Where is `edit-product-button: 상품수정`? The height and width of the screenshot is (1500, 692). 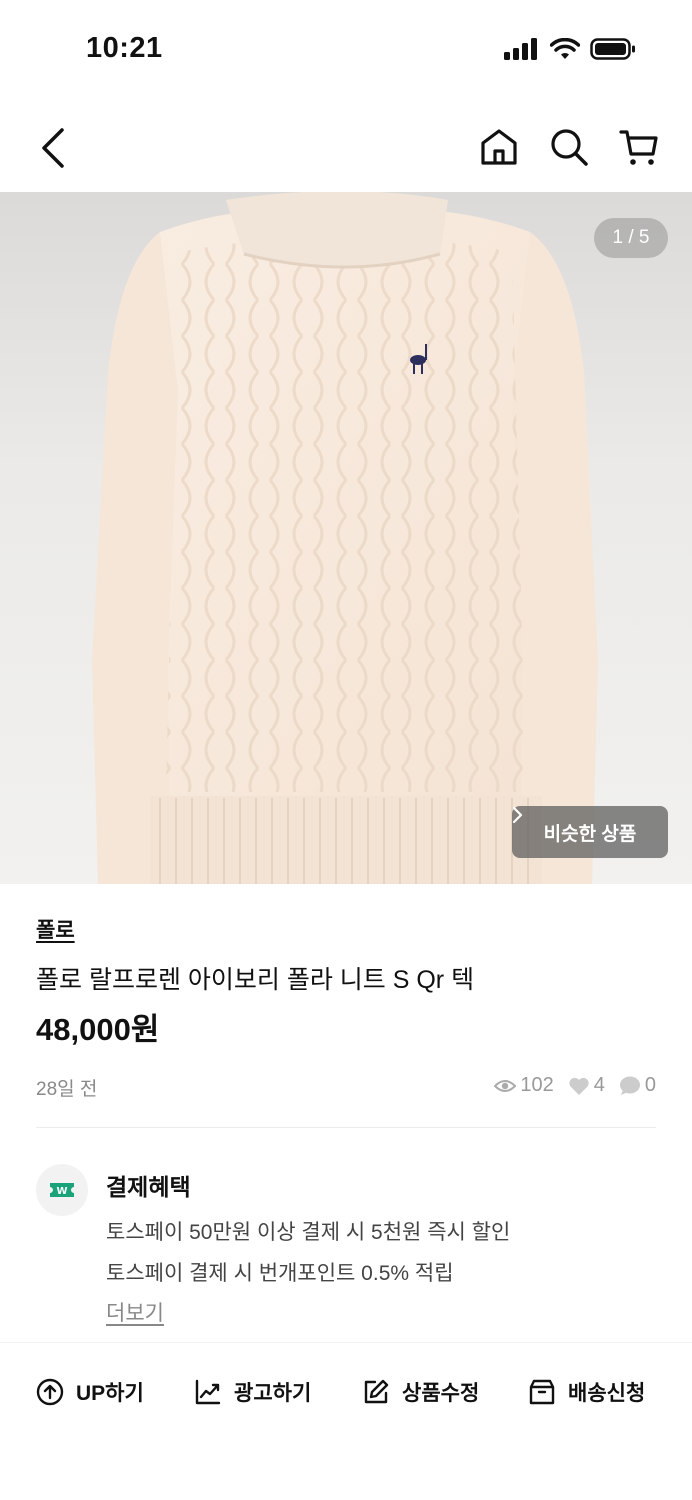
edit-product-button: 상품수정 is located at coordinates (420, 1392).